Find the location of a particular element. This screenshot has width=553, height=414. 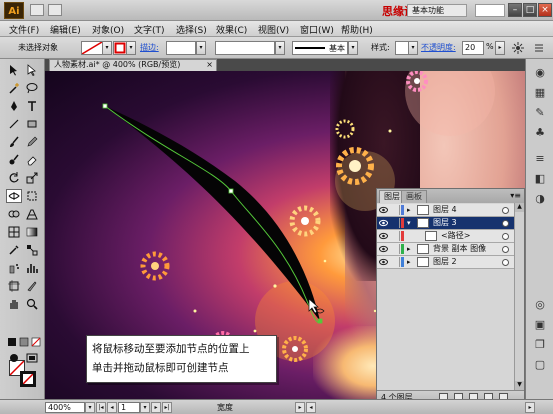

opacity-input: 20 is located at coordinates (473, 48).